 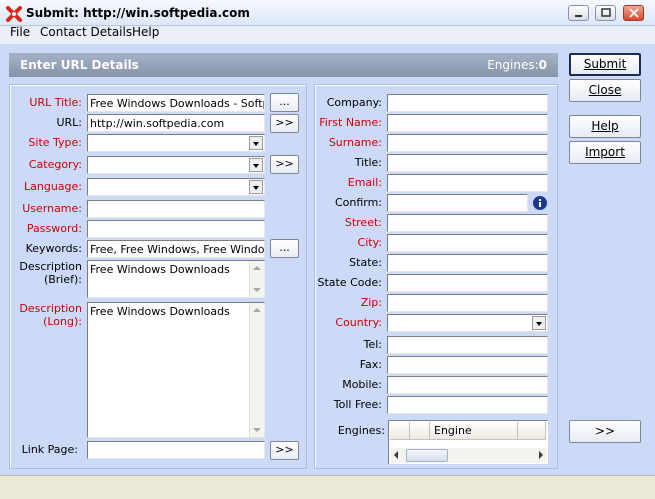 I want to click on submit-button: Submit, so click(x=605, y=64).